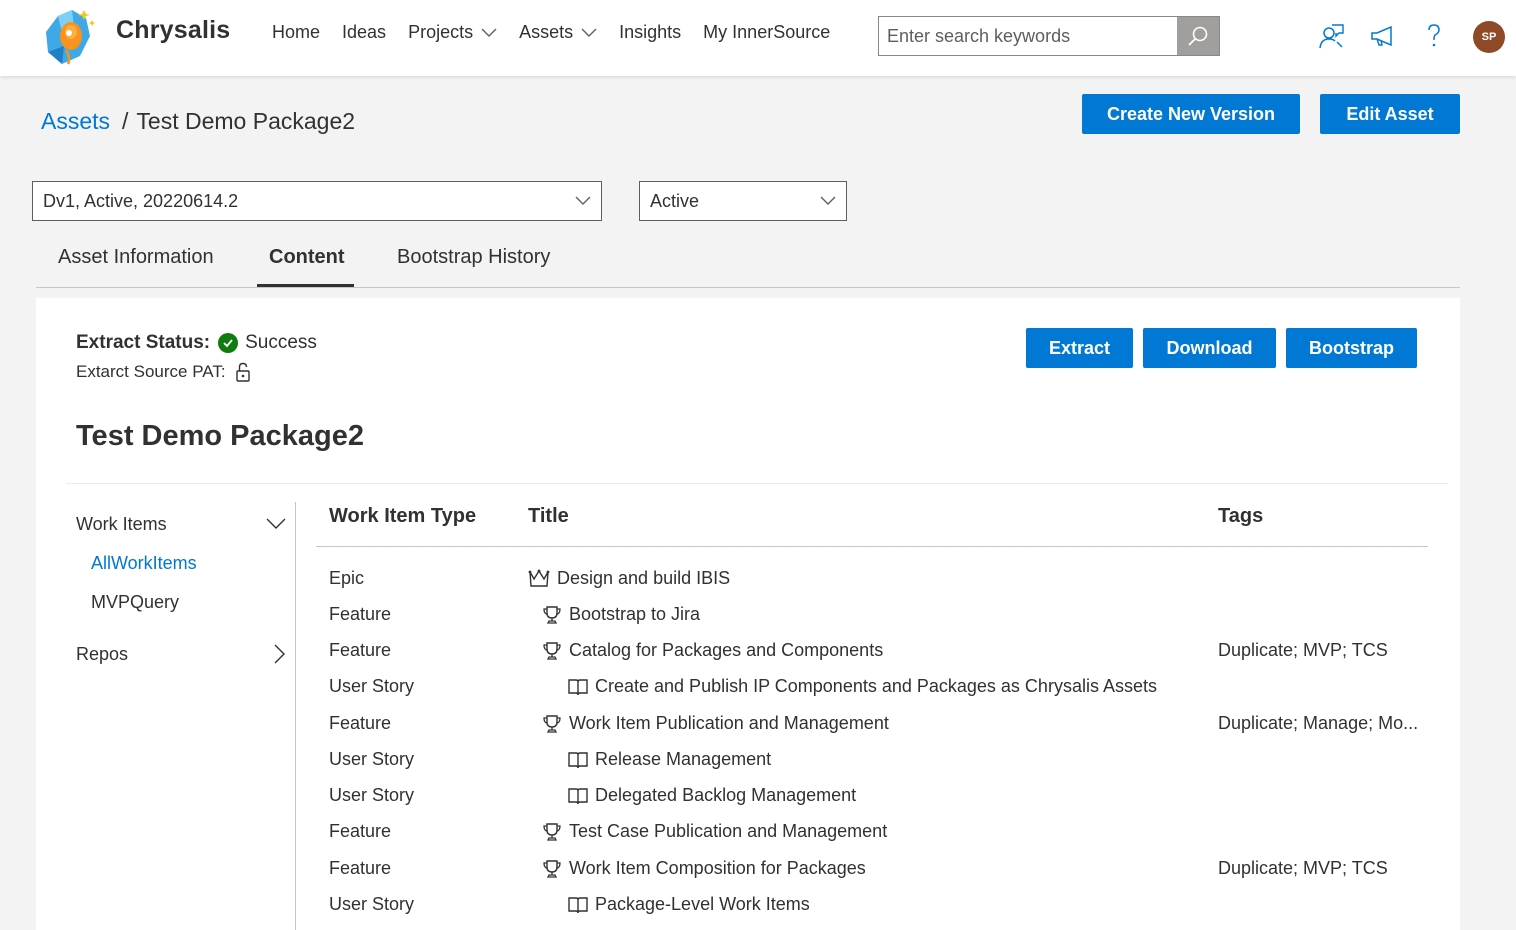  I want to click on extract-button: Extract, so click(1079, 348).